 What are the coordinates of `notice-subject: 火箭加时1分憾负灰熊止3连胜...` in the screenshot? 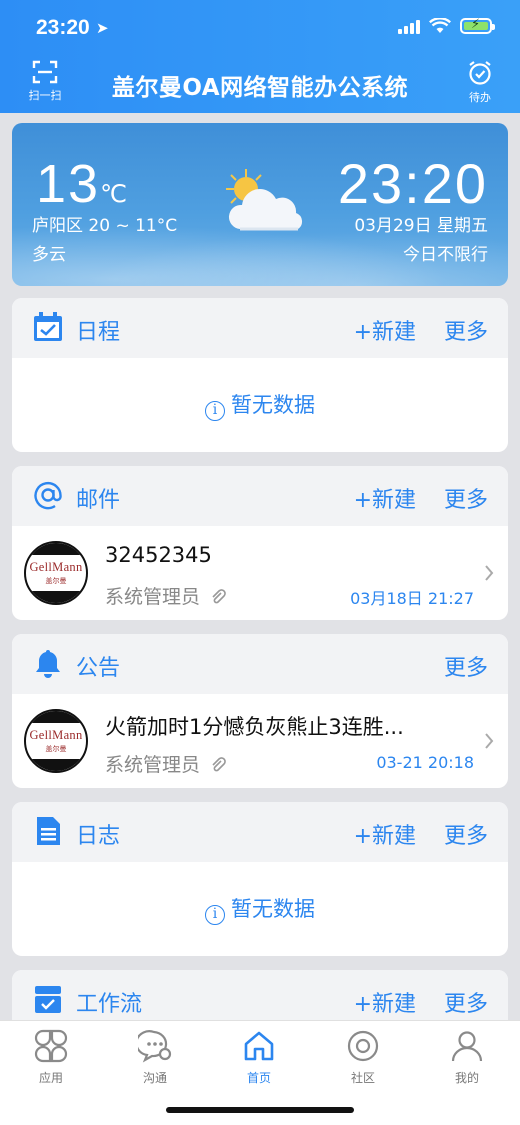 It's located at (254, 727).